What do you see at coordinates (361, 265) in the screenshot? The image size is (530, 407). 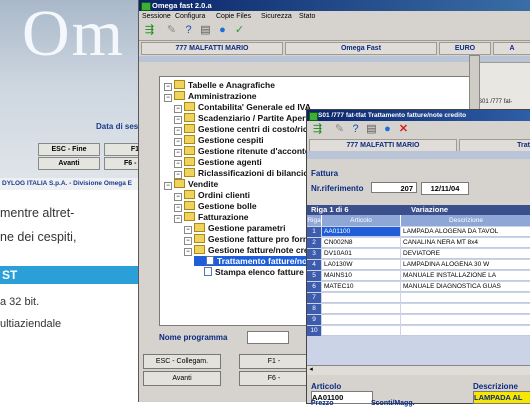 I see `grid-cell-articolo: LA0130W` at bounding box center [361, 265].